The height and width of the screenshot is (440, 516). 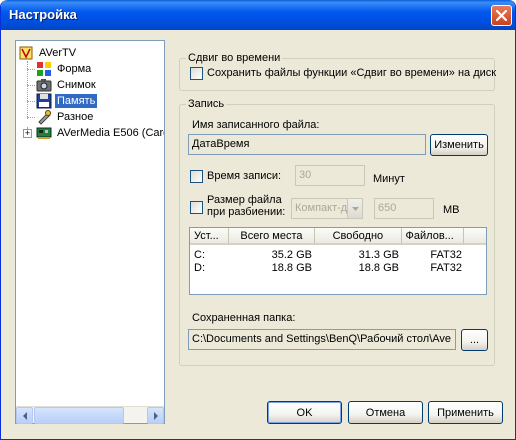 What do you see at coordinates (44, 85) in the screenshot?
I see `camera-icon` at bounding box center [44, 85].